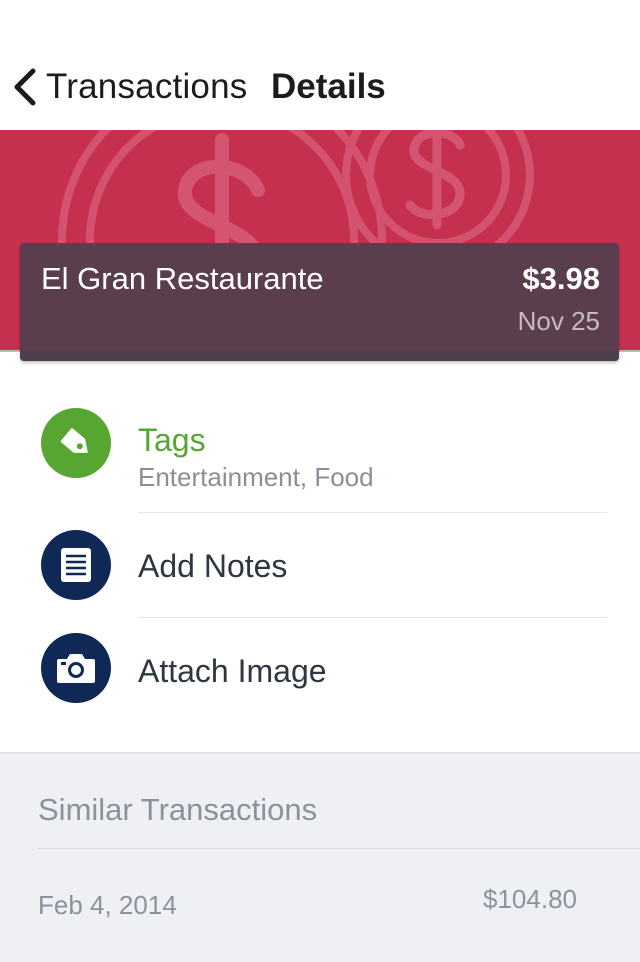  Describe the element at coordinates (320, 65) in the screenshot. I see `navigation-bar: Transactions Details` at that location.